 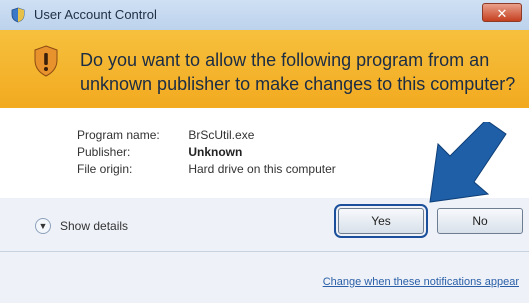 I want to click on file-origin-label: File origin:, so click(x=105, y=169).